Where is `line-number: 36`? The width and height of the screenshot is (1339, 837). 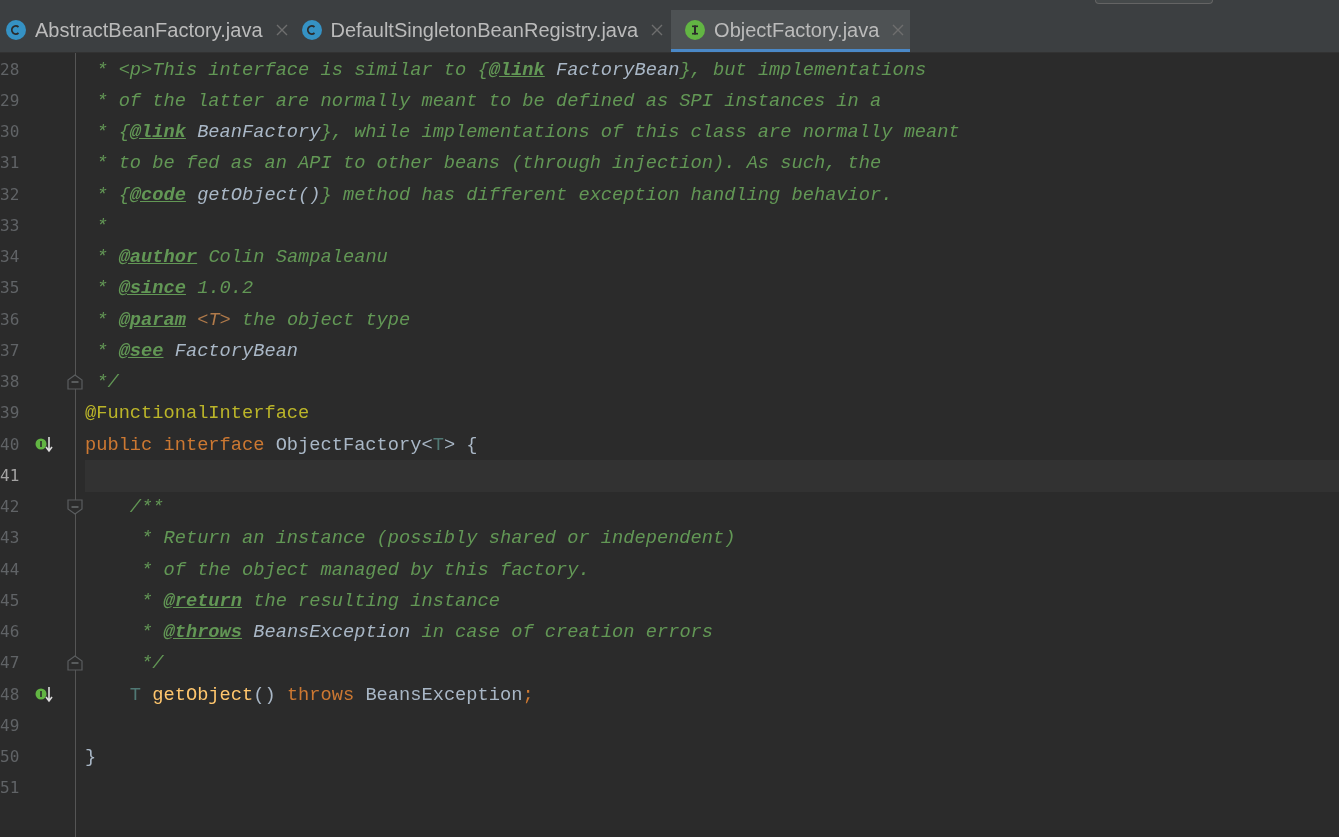
line-number: 36 is located at coordinates (10, 319).